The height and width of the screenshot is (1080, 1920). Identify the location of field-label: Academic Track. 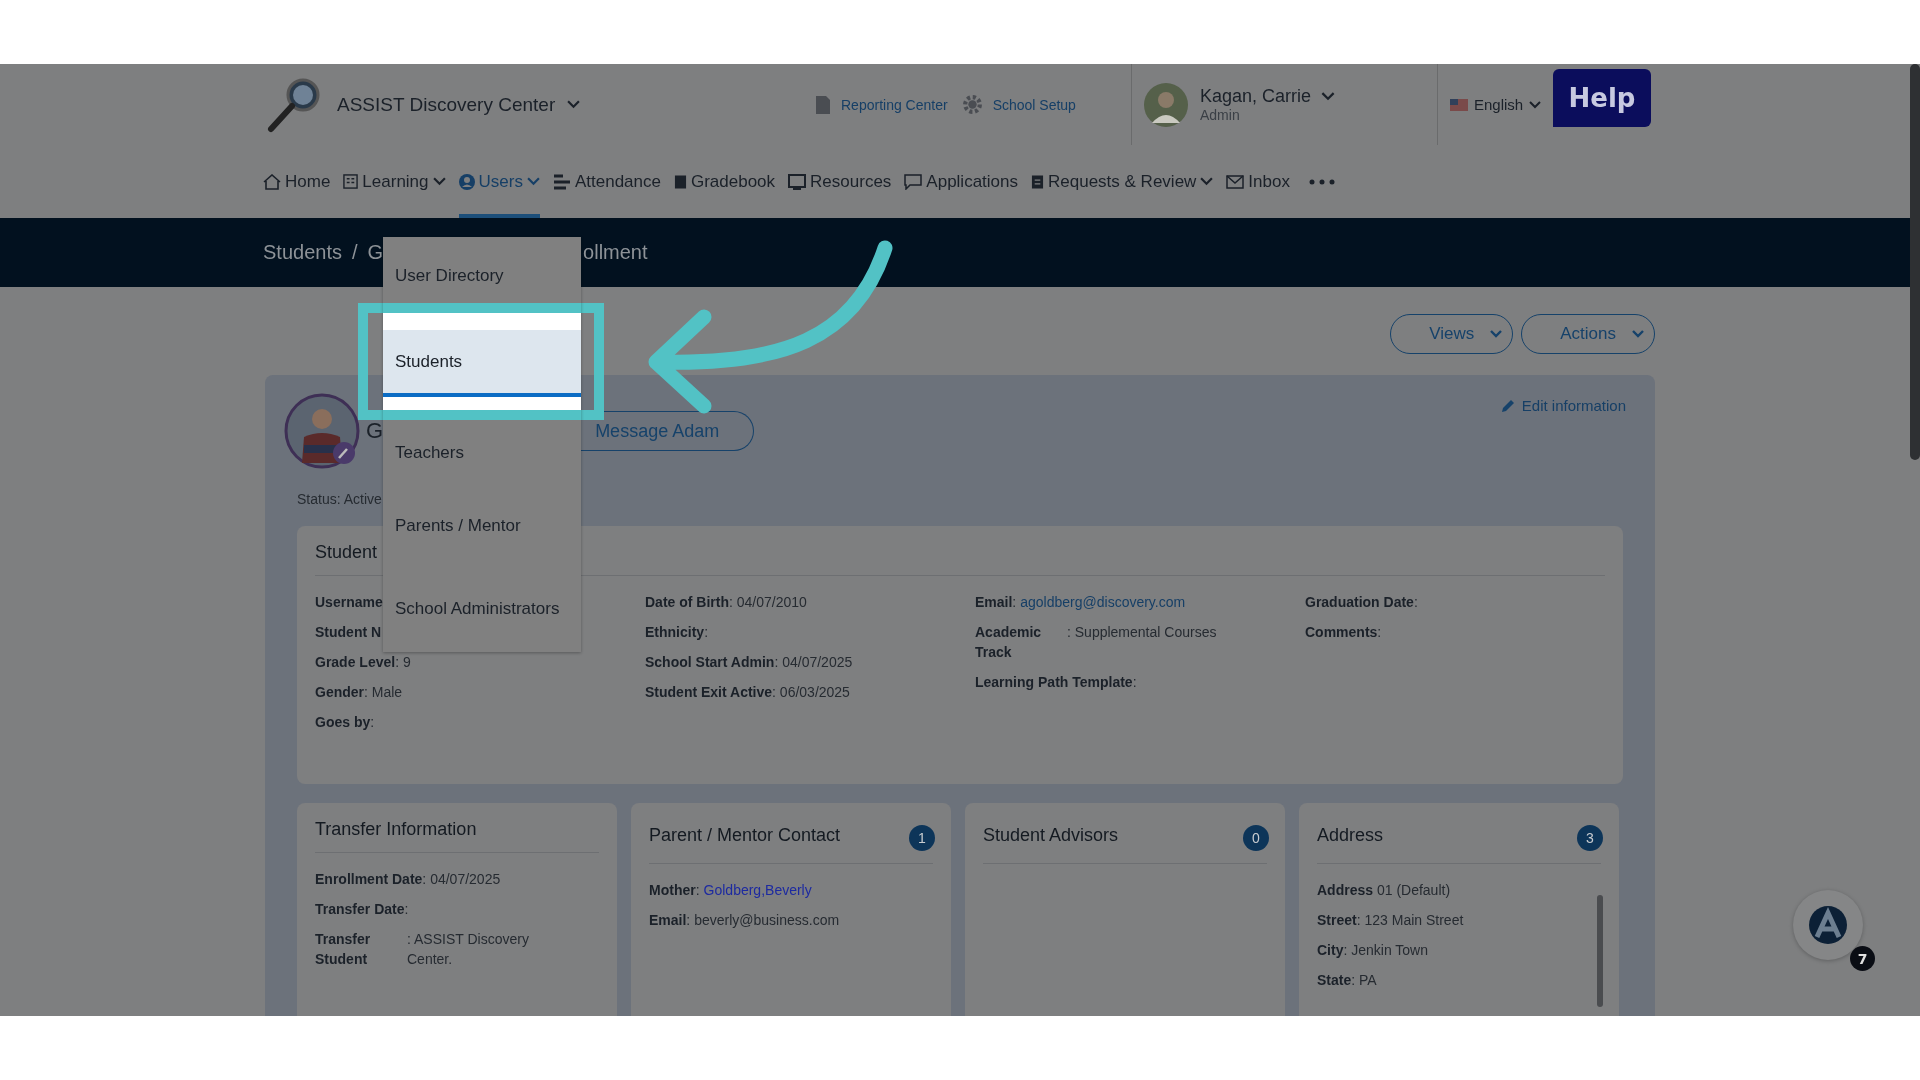
(1009, 642).